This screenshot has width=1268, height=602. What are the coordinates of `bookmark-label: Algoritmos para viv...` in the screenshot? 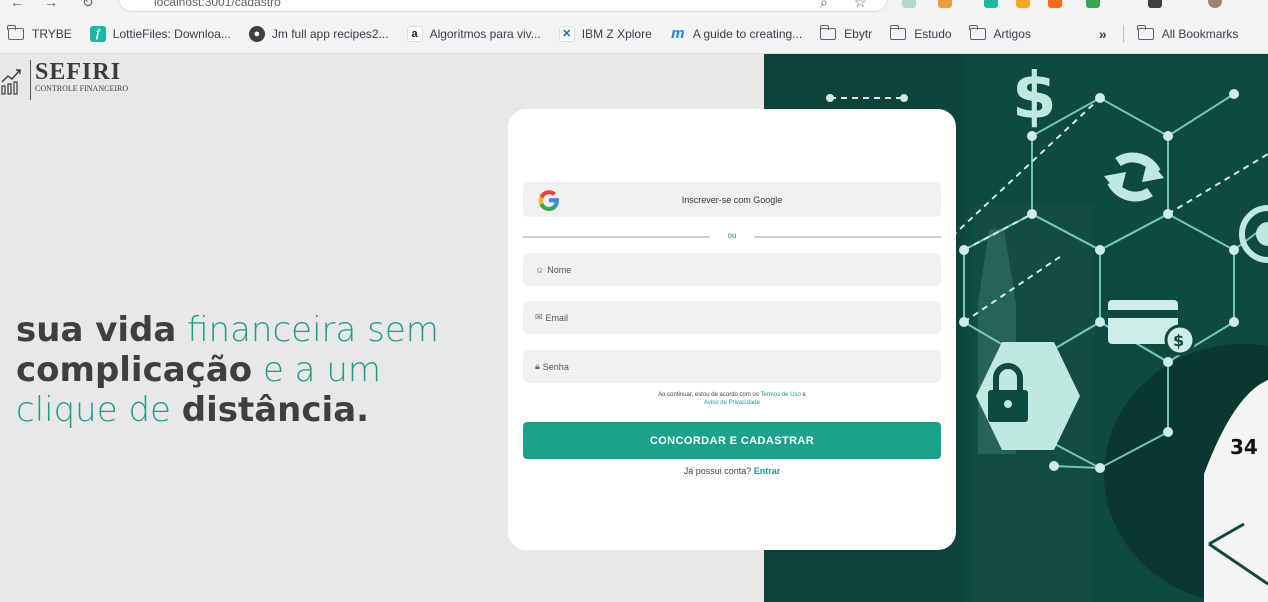 It's located at (485, 33).